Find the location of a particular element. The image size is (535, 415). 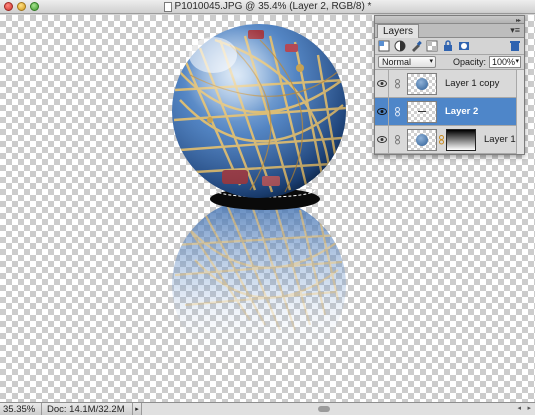

panel-header: ▸▸ is located at coordinates (449, 20).